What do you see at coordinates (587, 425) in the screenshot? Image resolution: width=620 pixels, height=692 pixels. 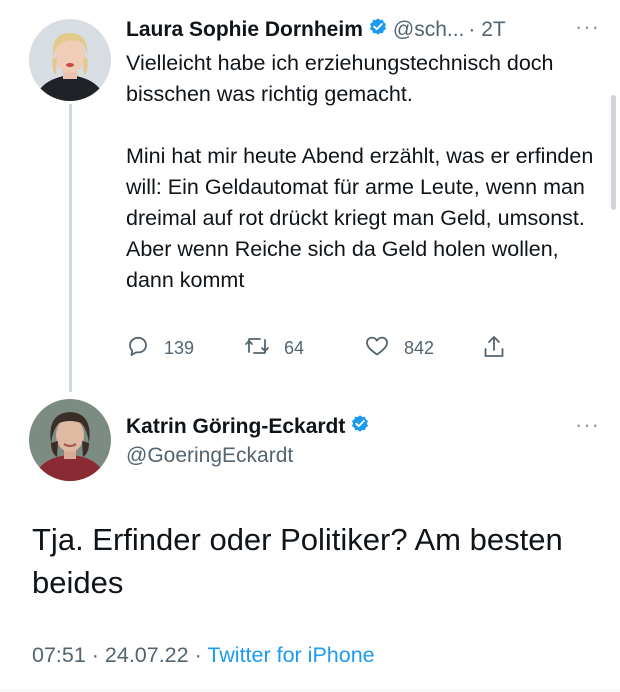 I see `tweet2-more-icon: ···` at bounding box center [587, 425].